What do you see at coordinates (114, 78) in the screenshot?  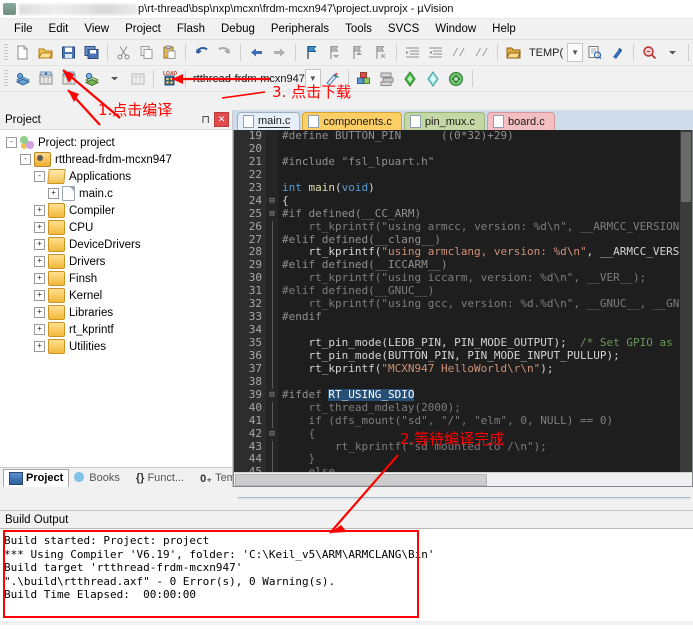 I see `batch-build-caret-icon` at bounding box center [114, 78].